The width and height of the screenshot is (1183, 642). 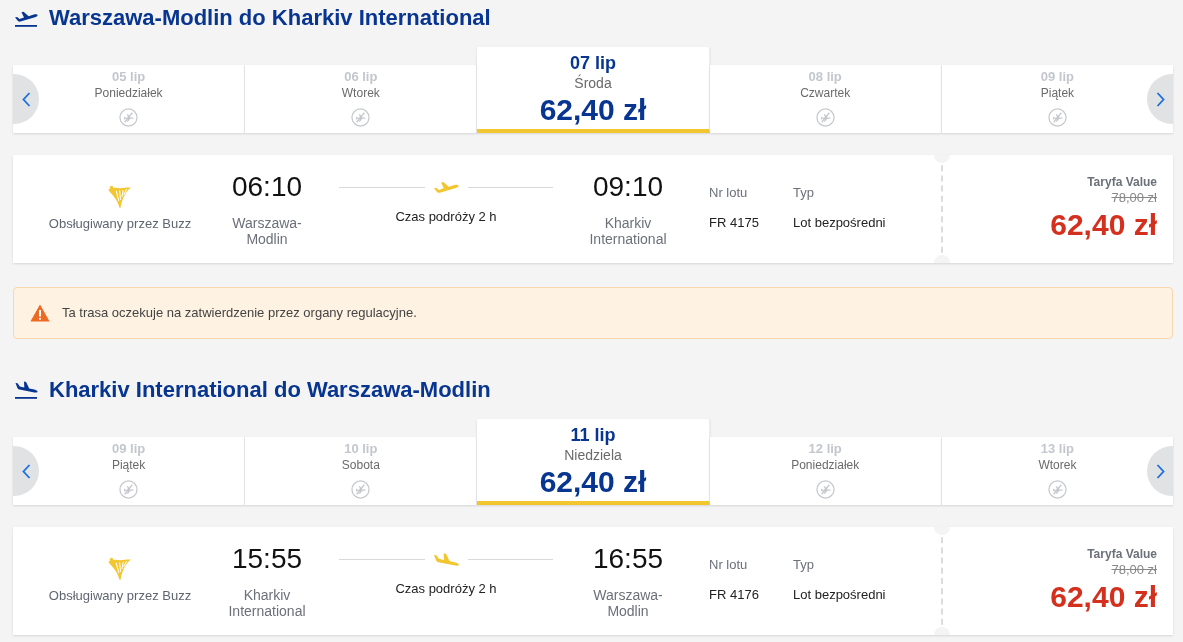 What do you see at coordinates (593, 83) in the screenshot?
I see `weekday-label: Środa` at bounding box center [593, 83].